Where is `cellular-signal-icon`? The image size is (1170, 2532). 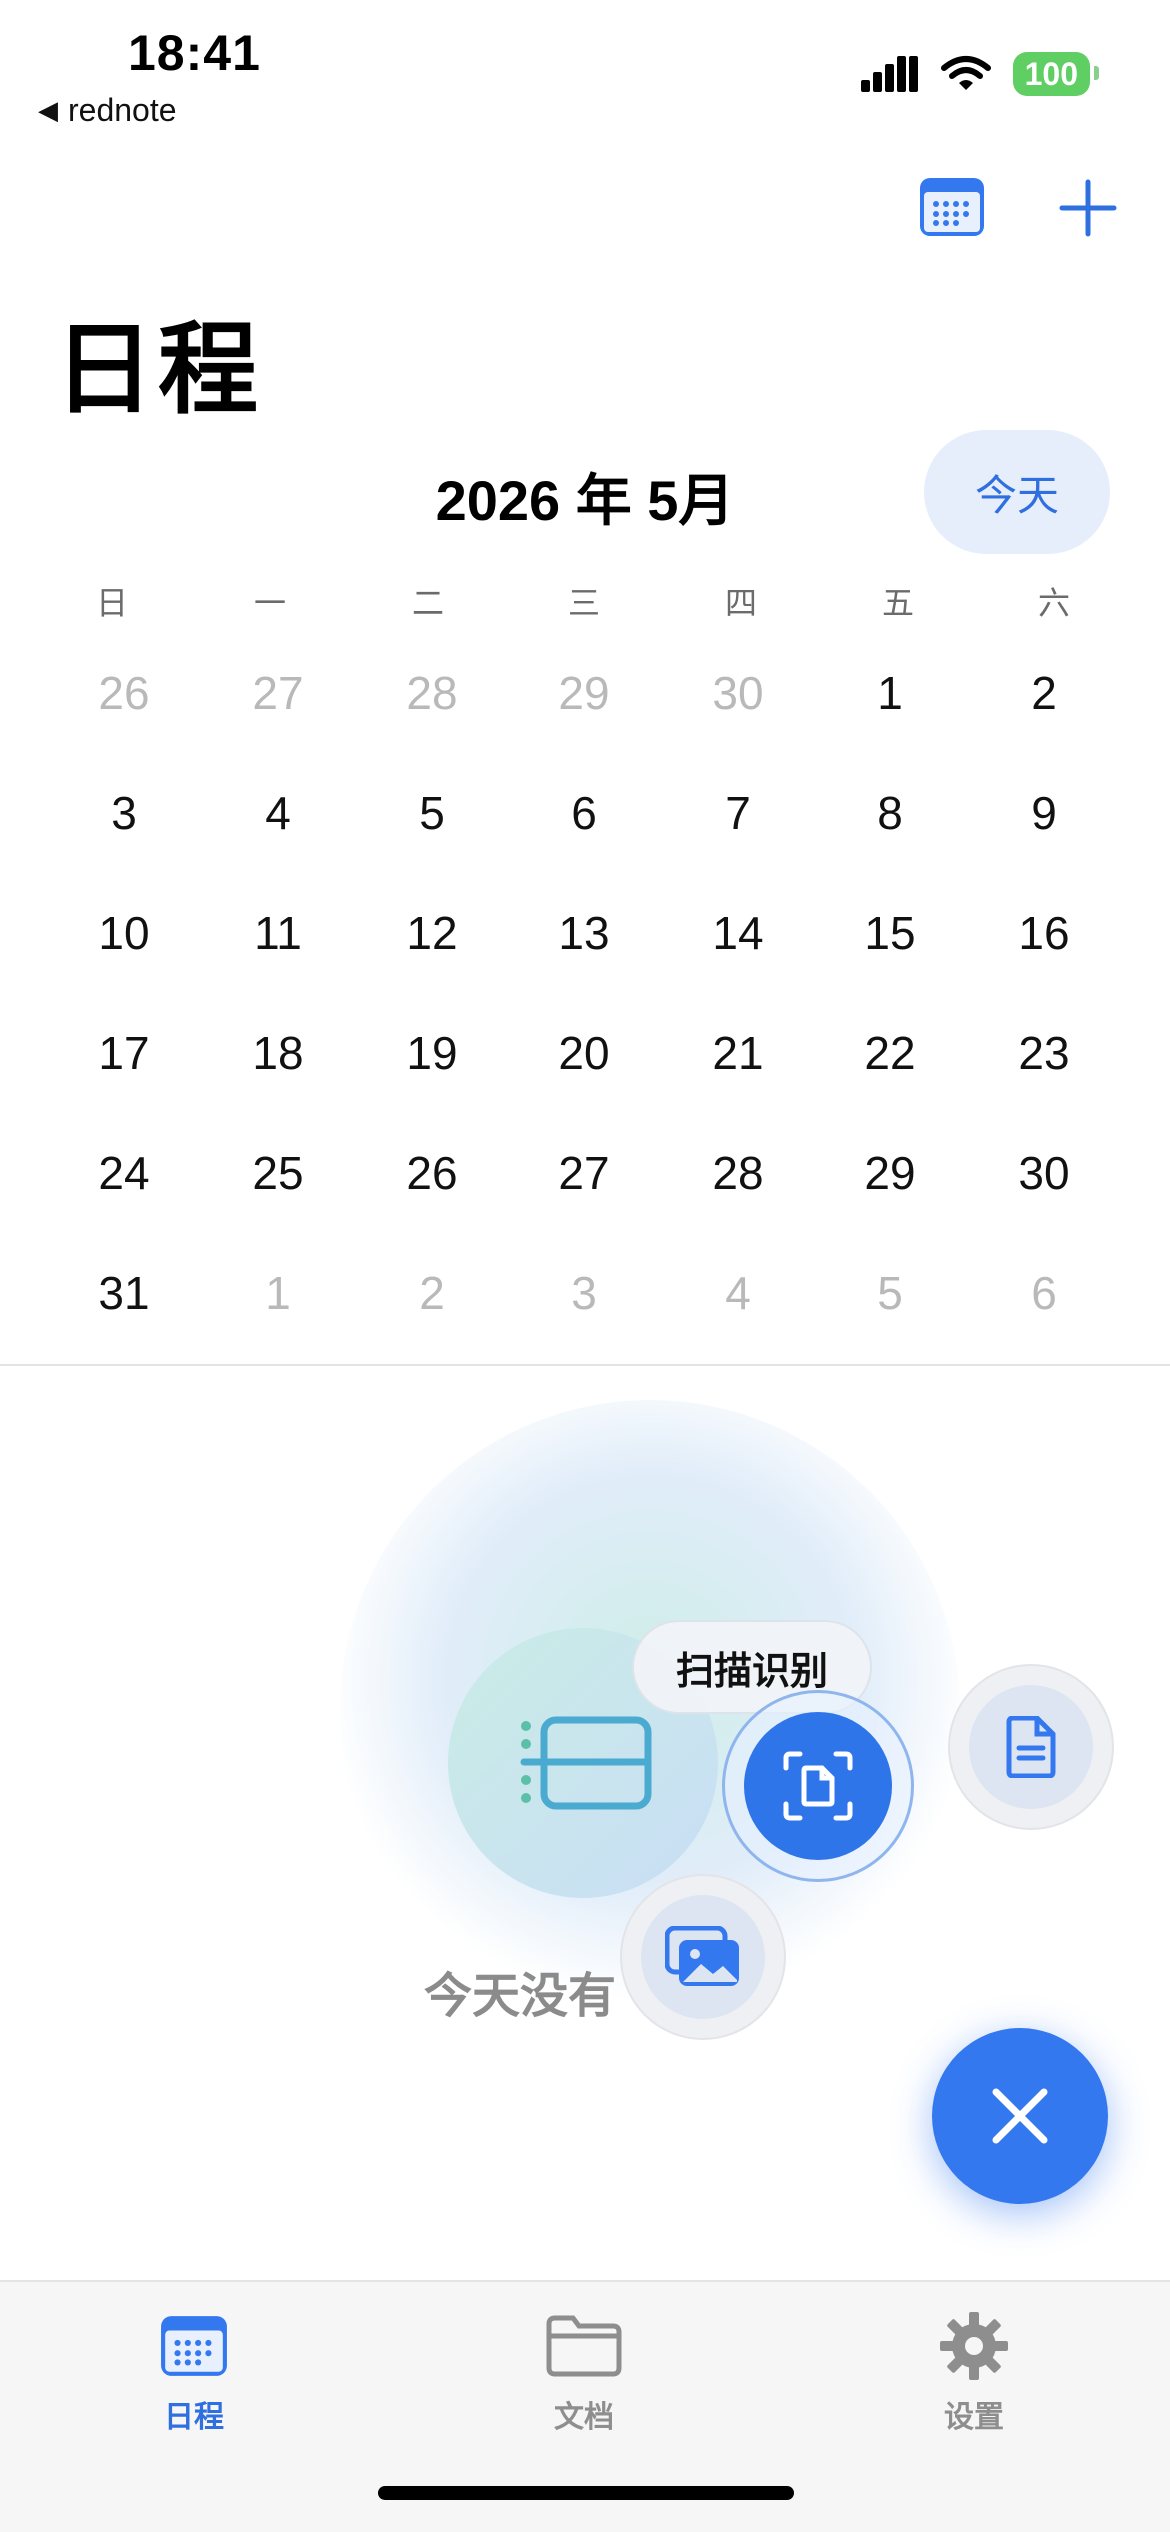
cellular-signal-icon is located at coordinates (889, 74).